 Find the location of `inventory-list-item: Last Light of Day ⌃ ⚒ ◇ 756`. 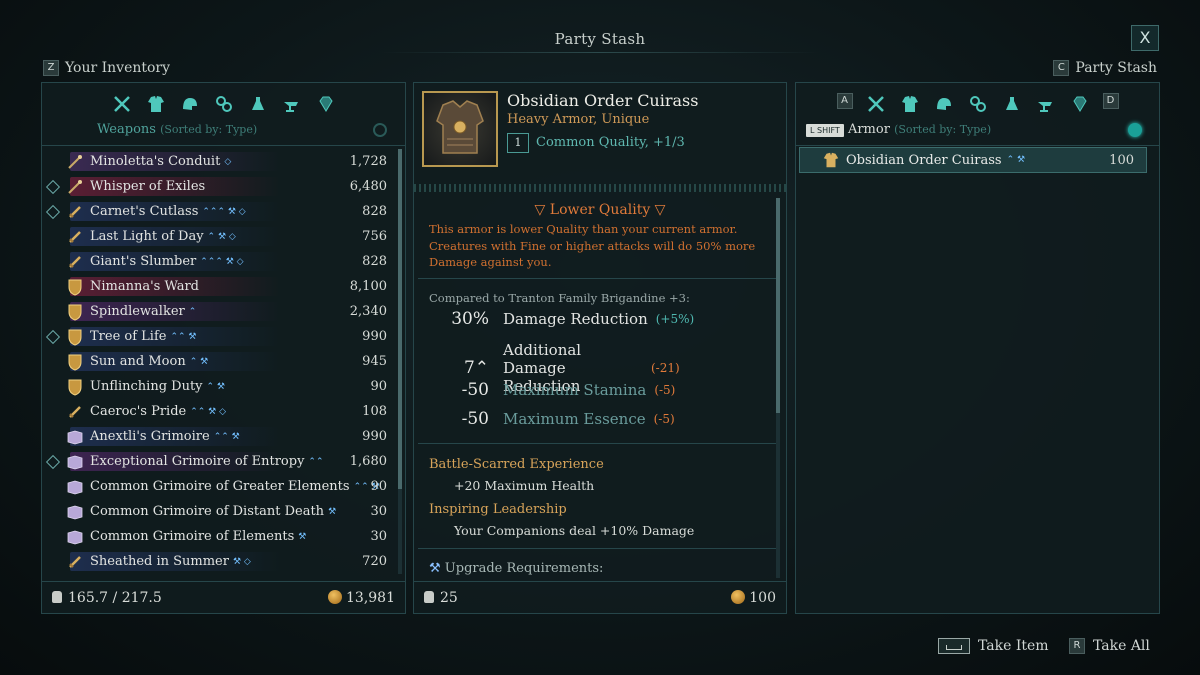

inventory-list-item: Last Light of Day ⌃ ⚒ ◇ 756 is located at coordinates (219, 236).